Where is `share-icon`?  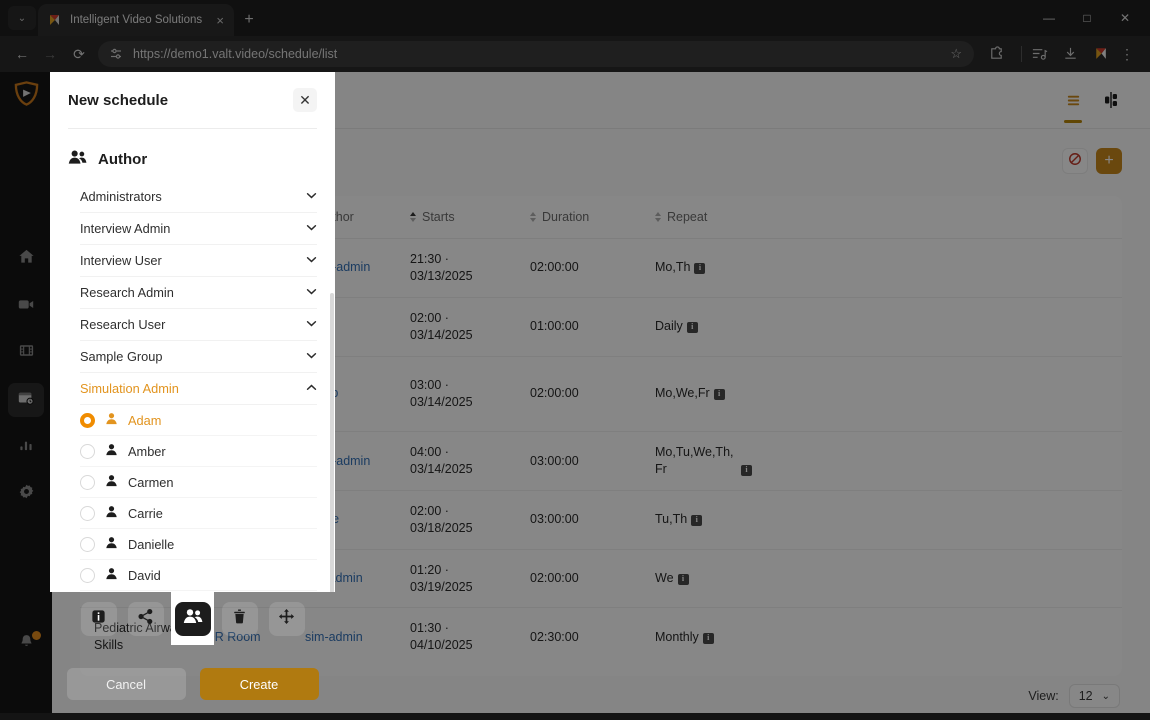
share-icon is located at coordinates (145, 619).